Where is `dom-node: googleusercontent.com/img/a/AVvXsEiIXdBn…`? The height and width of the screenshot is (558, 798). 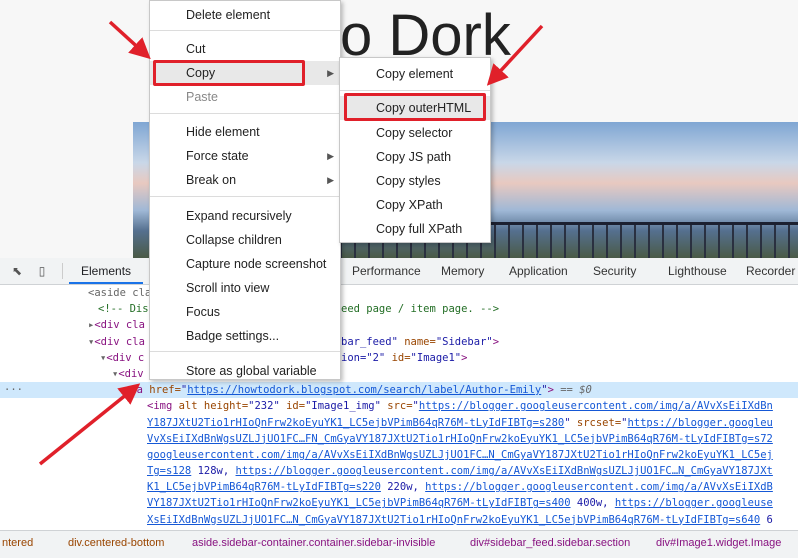 dom-node: googleusercontent.com/img/a/AVvXsEiIXdBn… is located at coordinates (399, 455).